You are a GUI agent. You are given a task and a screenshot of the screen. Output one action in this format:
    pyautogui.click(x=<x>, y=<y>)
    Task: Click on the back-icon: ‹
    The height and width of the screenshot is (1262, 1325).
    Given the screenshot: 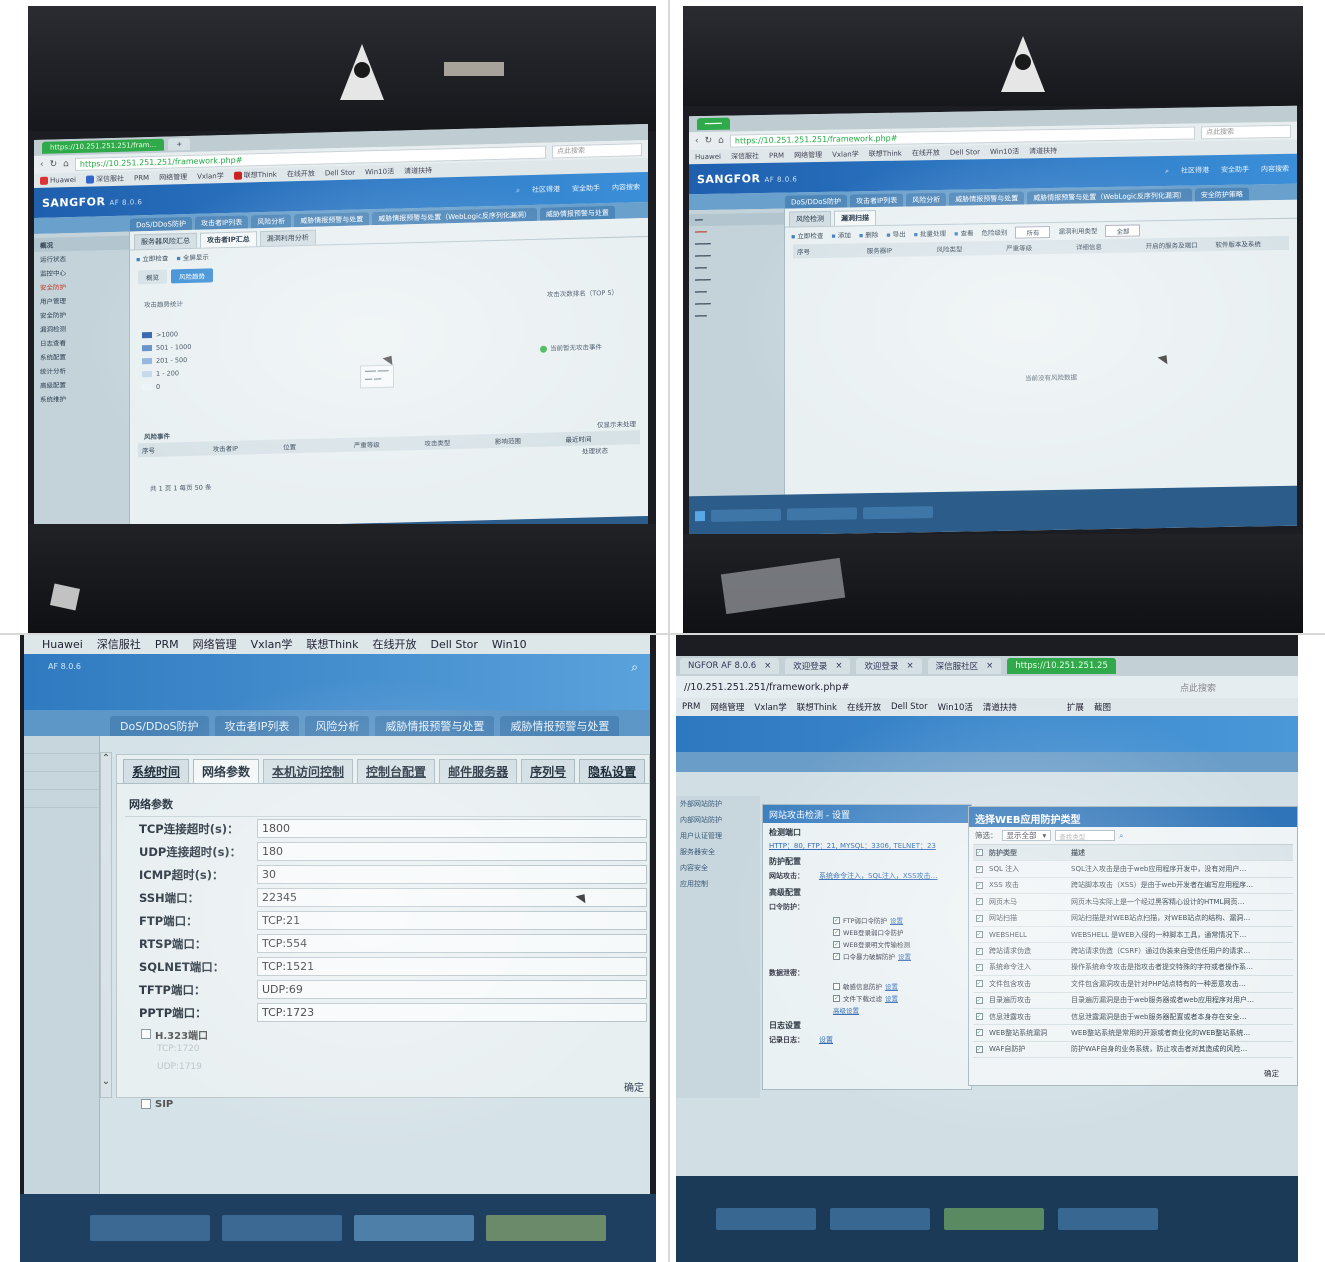 What is the action you would take?
    pyautogui.click(x=697, y=141)
    